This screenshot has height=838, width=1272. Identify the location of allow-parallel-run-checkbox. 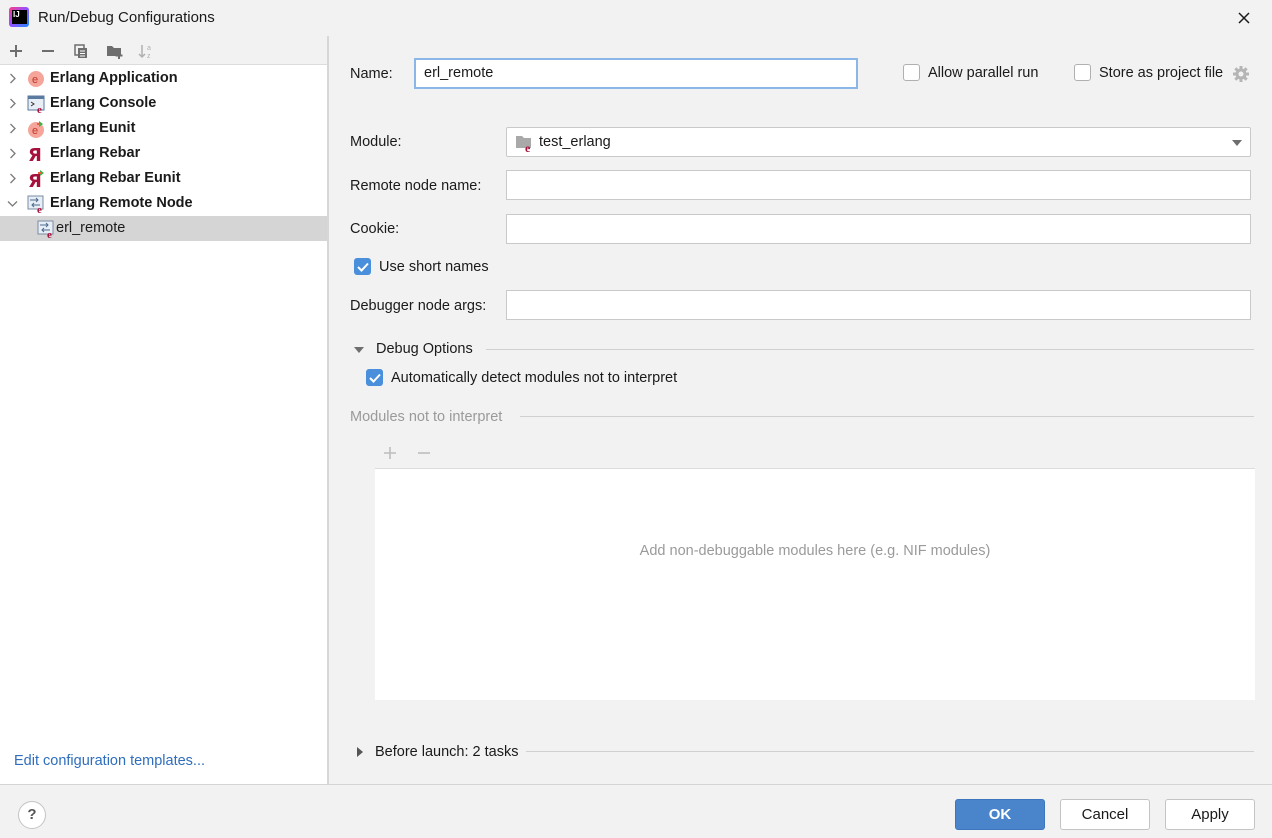
(911, 72).